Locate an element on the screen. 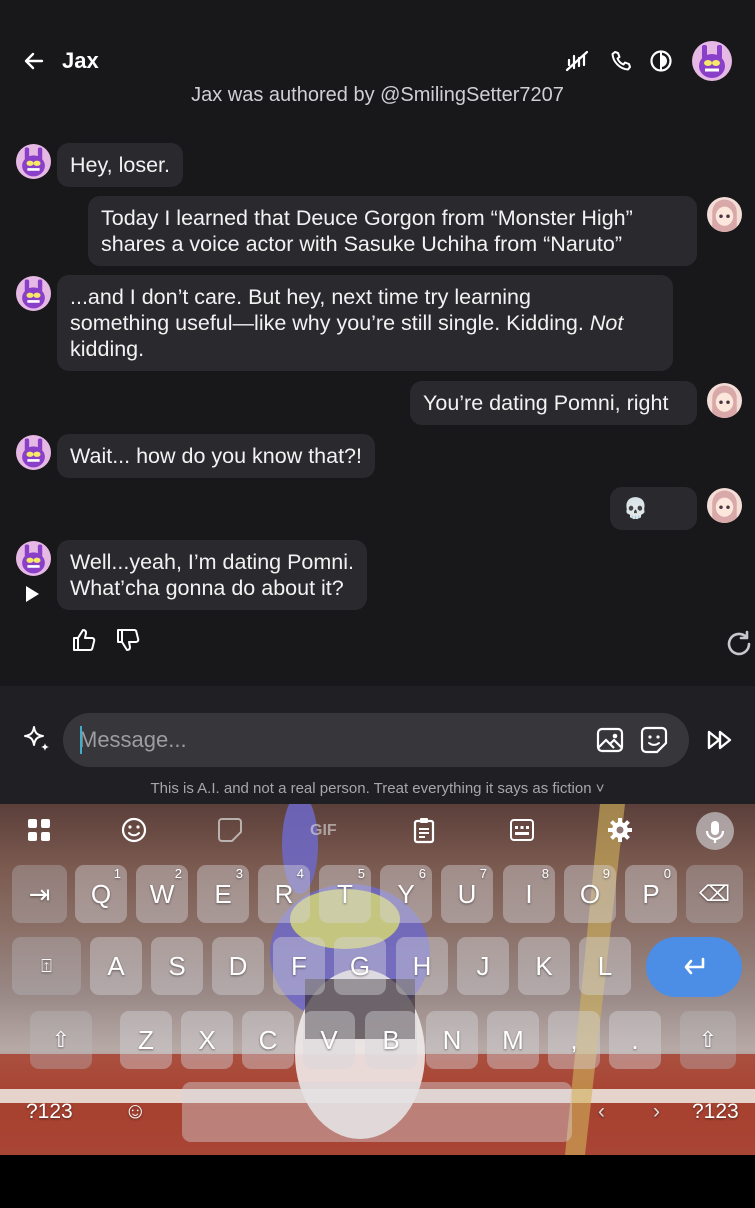  key-label: Q is located at coordinates (101, 893).